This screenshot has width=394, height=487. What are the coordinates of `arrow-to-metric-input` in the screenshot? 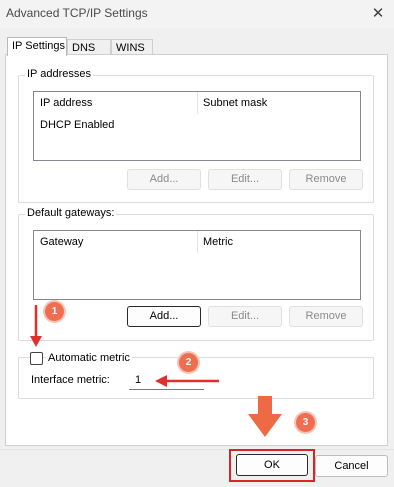 It's located at (187, 381).